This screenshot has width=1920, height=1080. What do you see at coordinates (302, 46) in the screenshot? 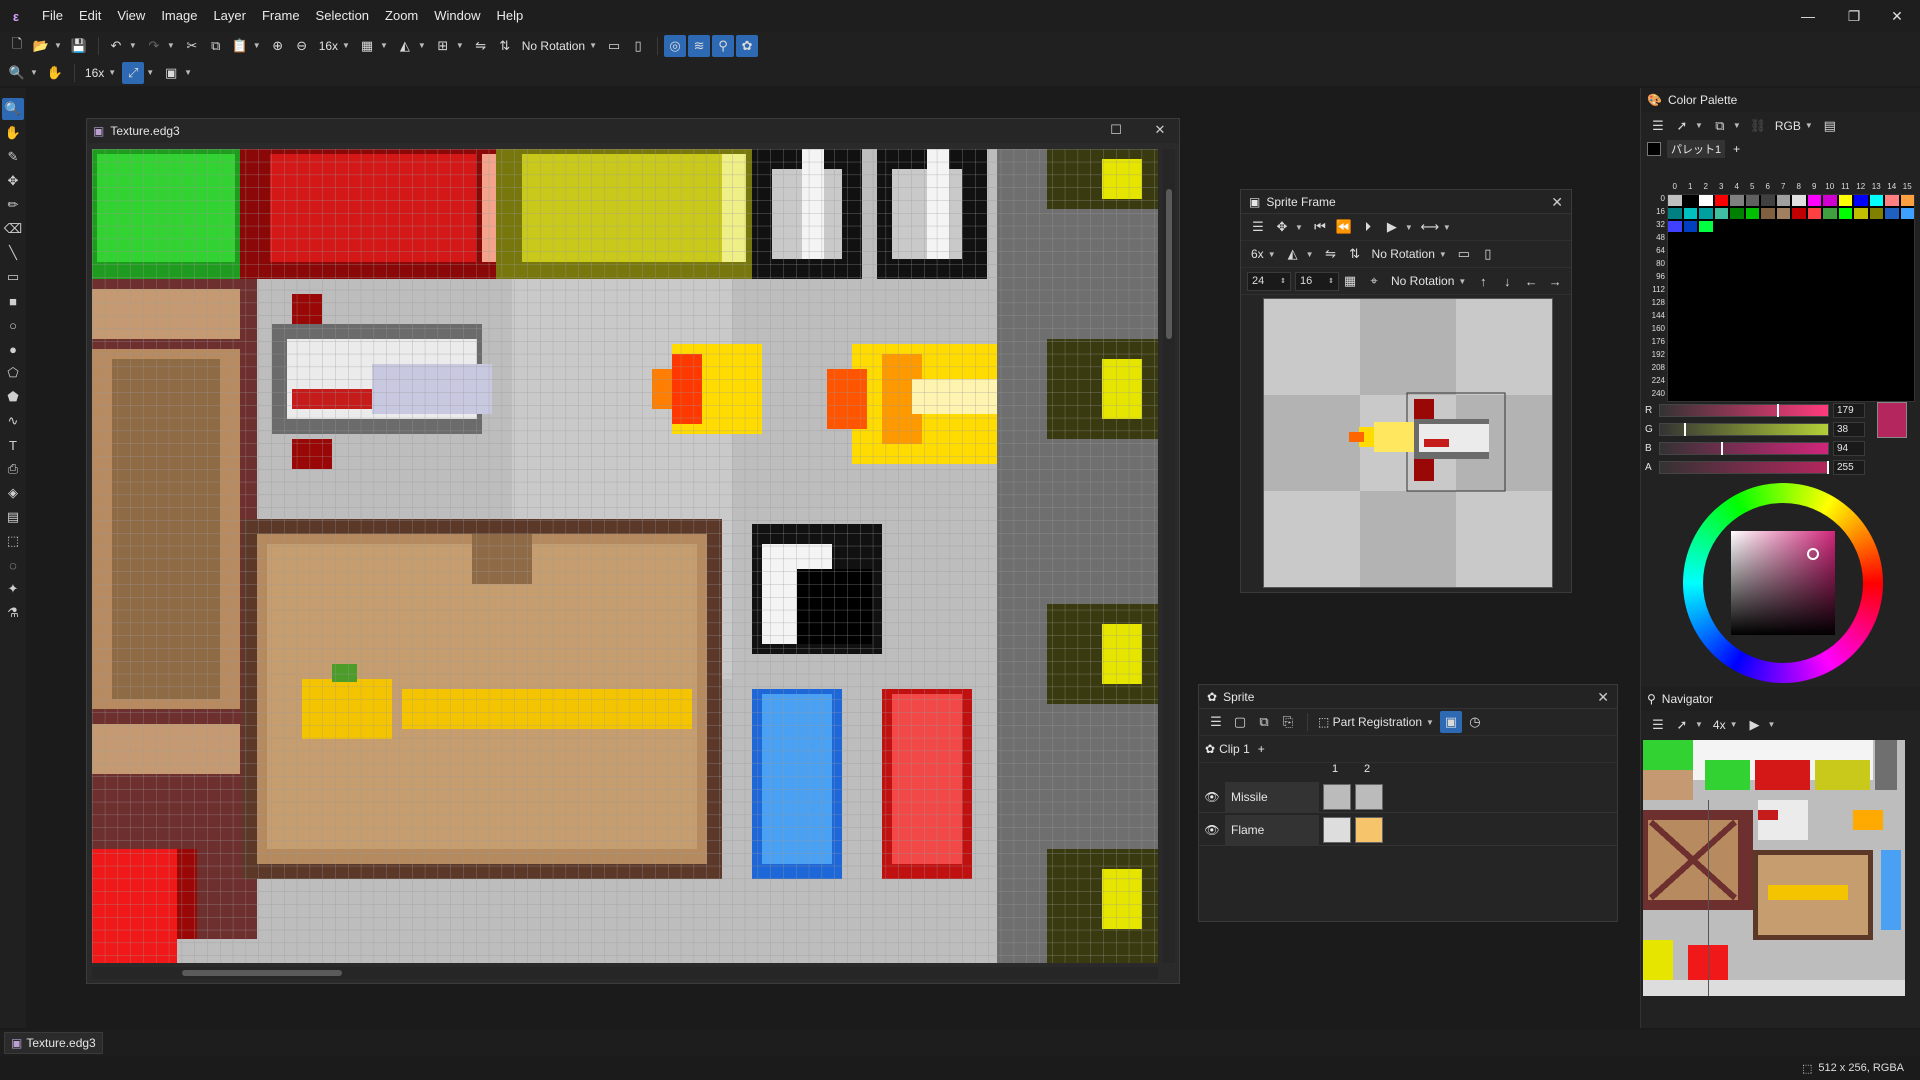
I see `zoom-out-icon: ⊖` at bounding box center [302, 46].